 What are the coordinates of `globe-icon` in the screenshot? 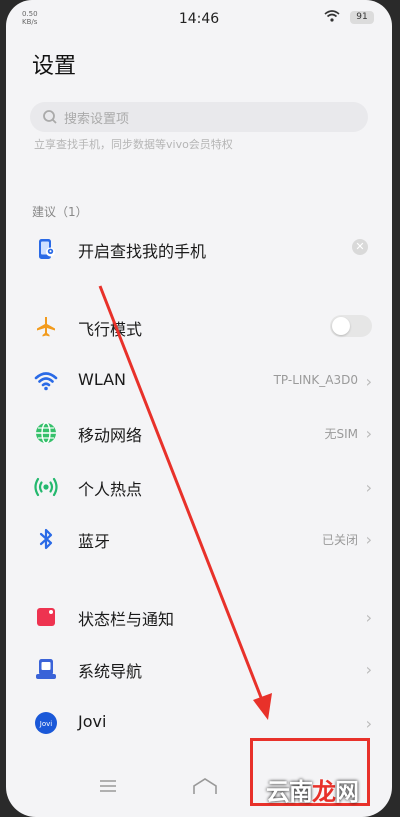 It's located at (46, 433).